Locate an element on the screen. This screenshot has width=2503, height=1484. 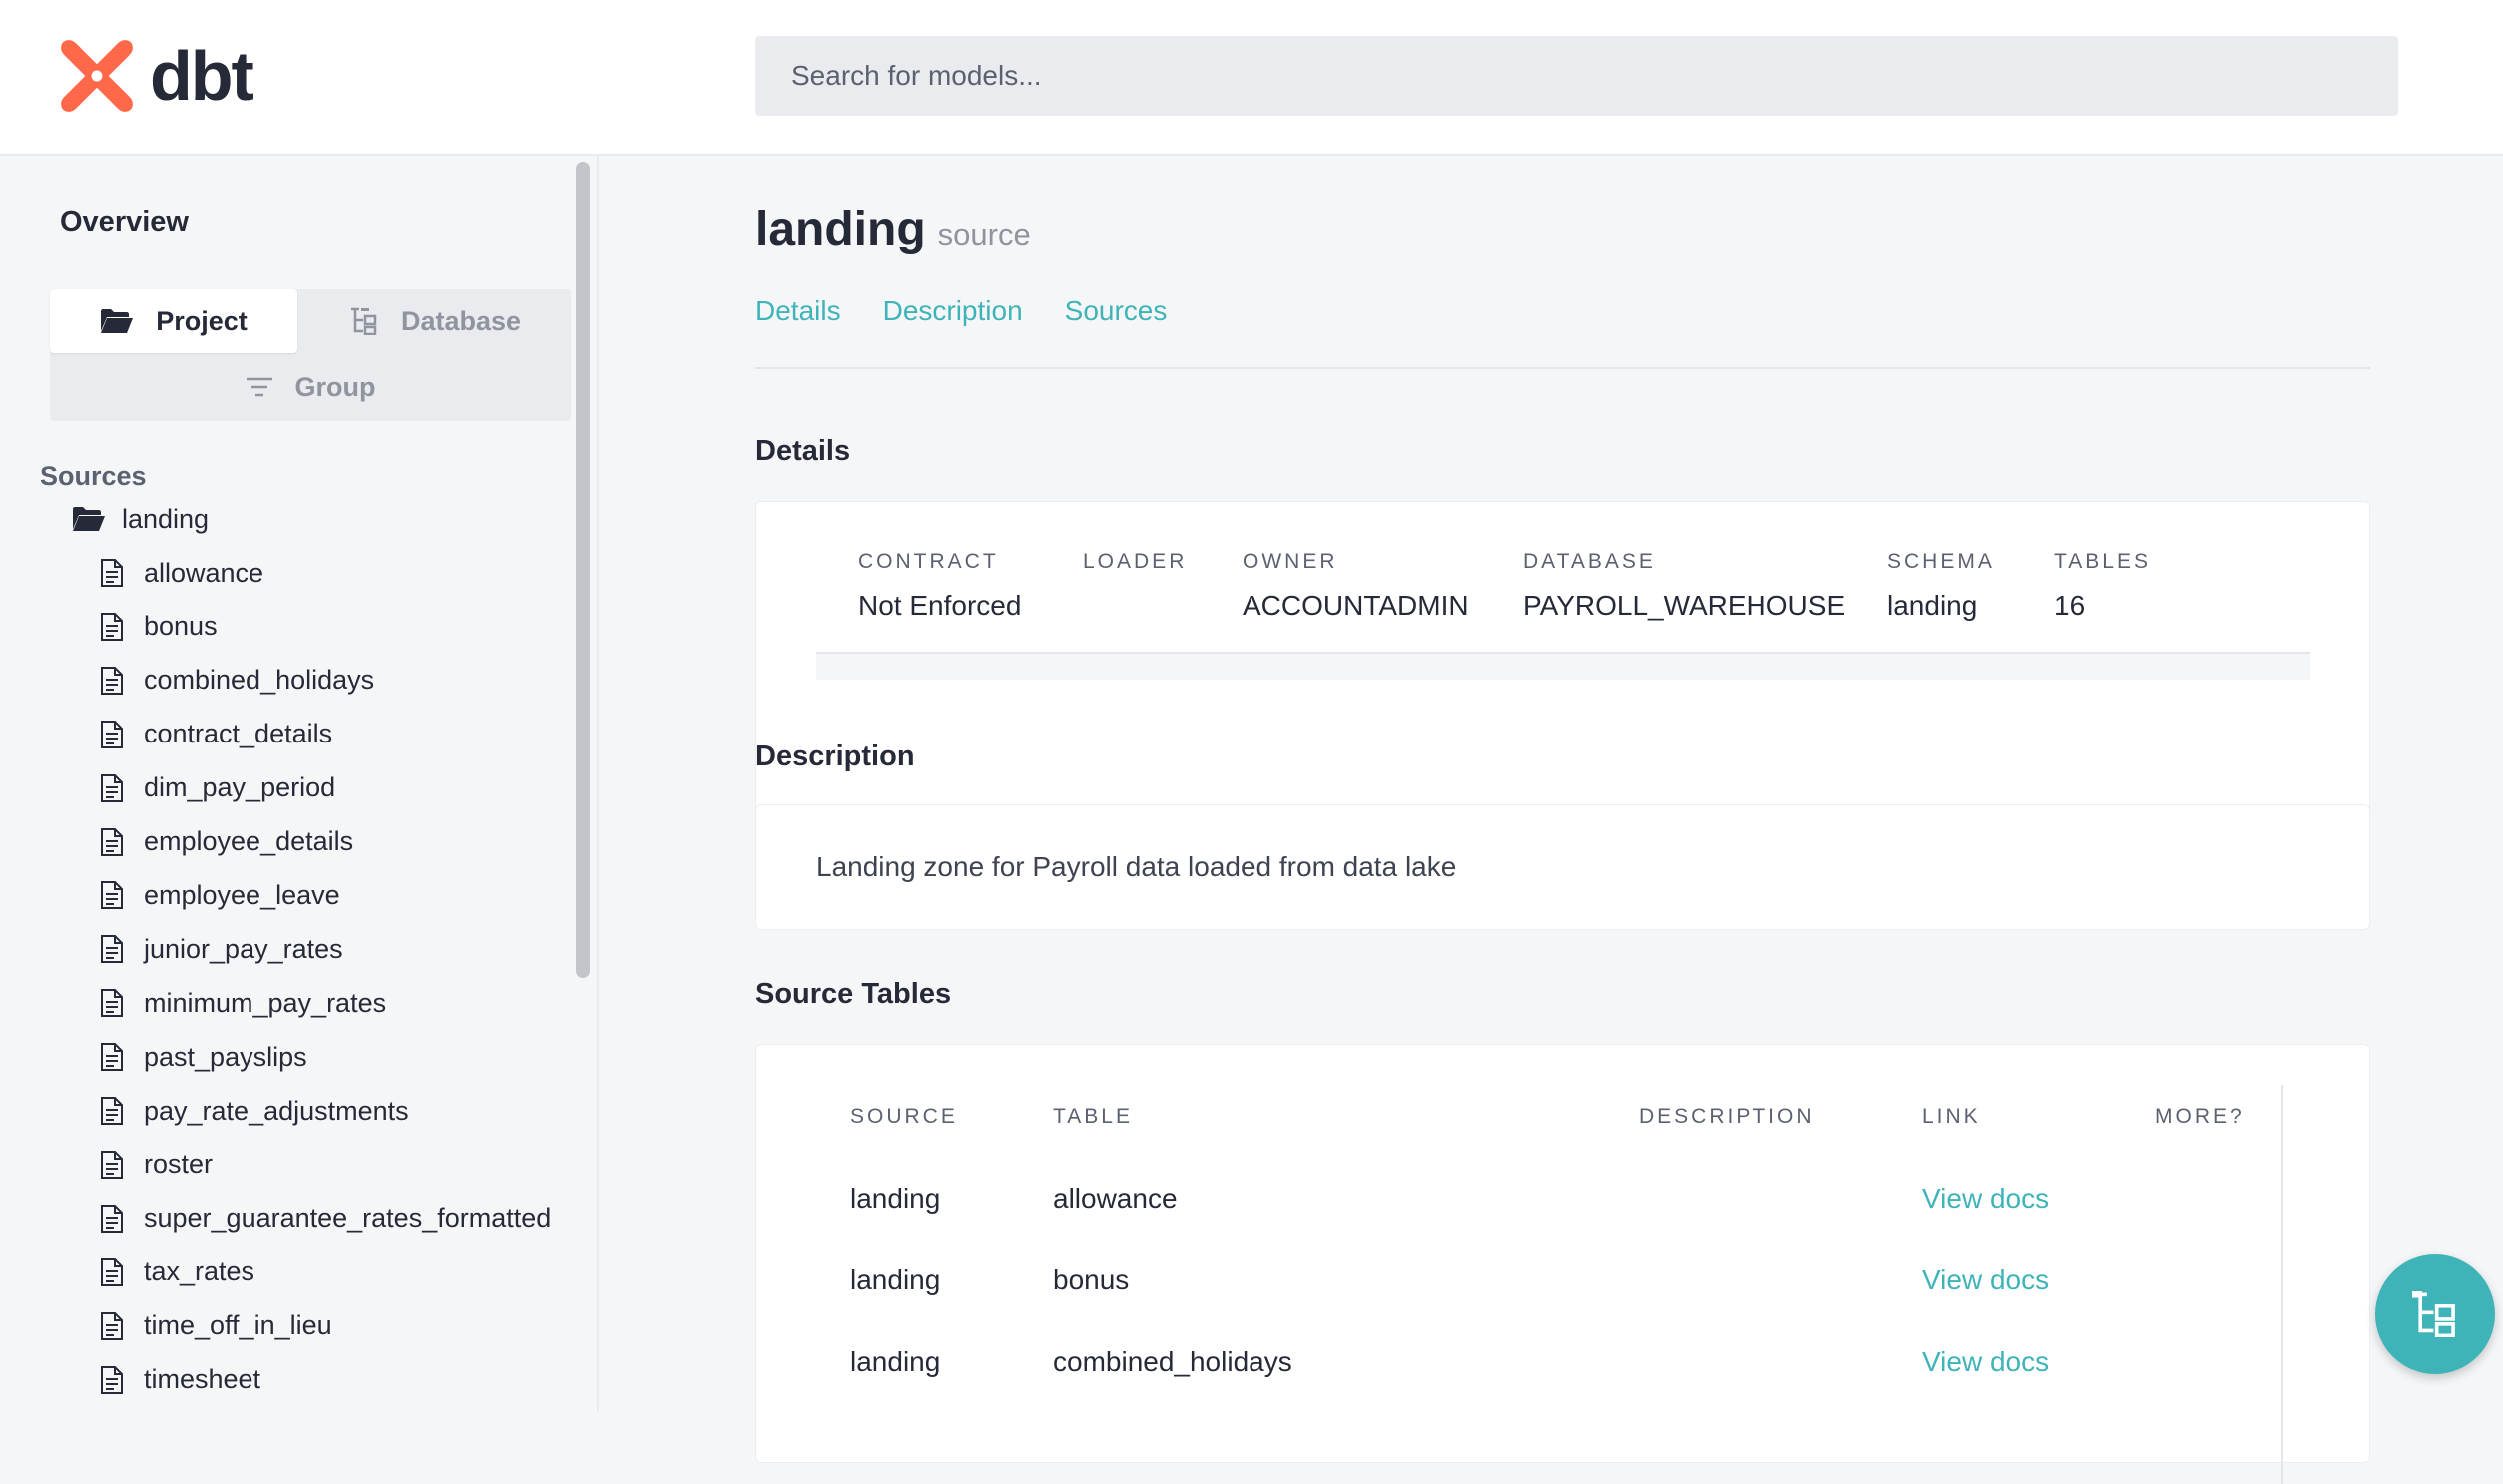
sidebar-item-employee-leave: employee_leave is located at coordinates (220, 895).